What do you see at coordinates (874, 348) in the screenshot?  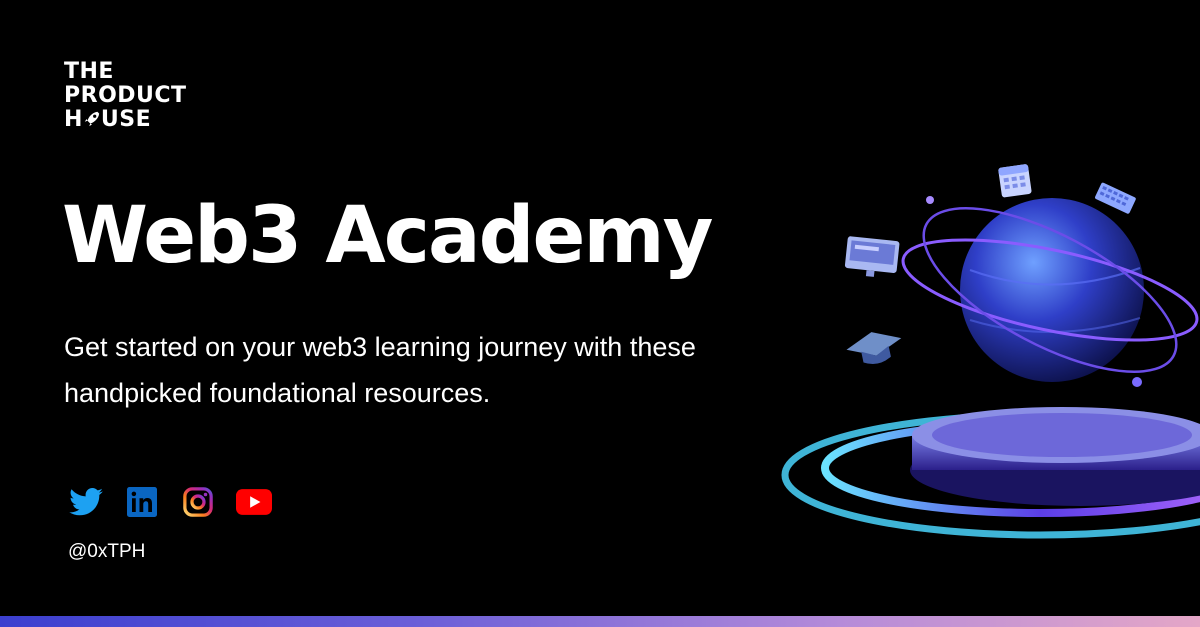 I see `graduation-cap-icon` at bounding box center [874, 348].